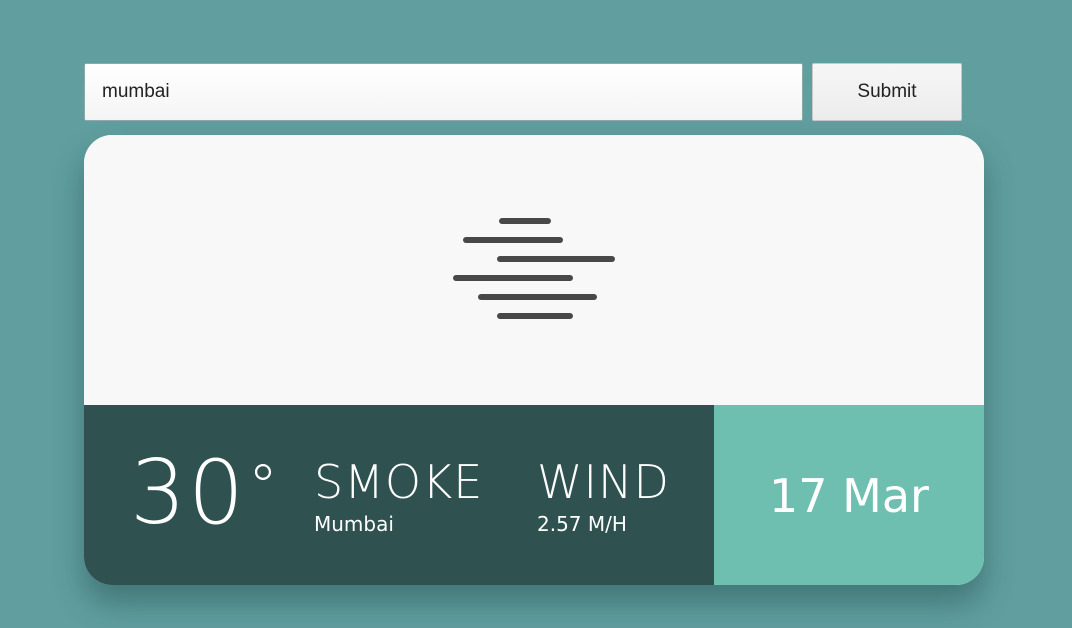 The width and height of the screenshot is (1072, 628). I want to click on temperature: 30°, so click(205, 493).